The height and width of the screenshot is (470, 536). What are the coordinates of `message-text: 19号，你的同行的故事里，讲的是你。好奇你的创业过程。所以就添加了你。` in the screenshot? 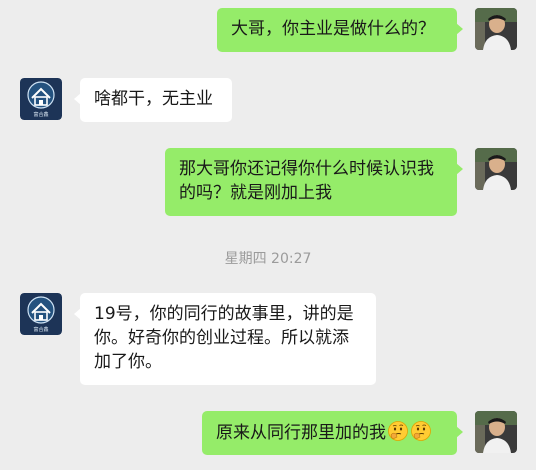 It's located at (224, 338).